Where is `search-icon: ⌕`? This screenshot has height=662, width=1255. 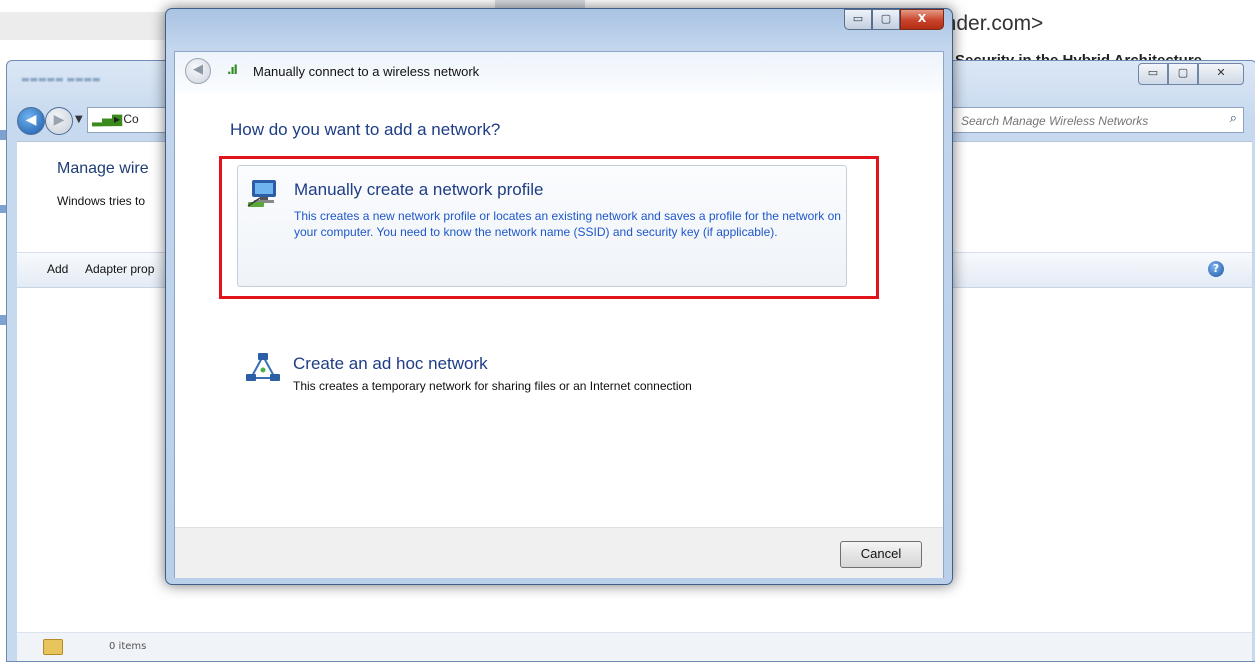 search-icon: ⌕ is located at coordinates (1233, 118).